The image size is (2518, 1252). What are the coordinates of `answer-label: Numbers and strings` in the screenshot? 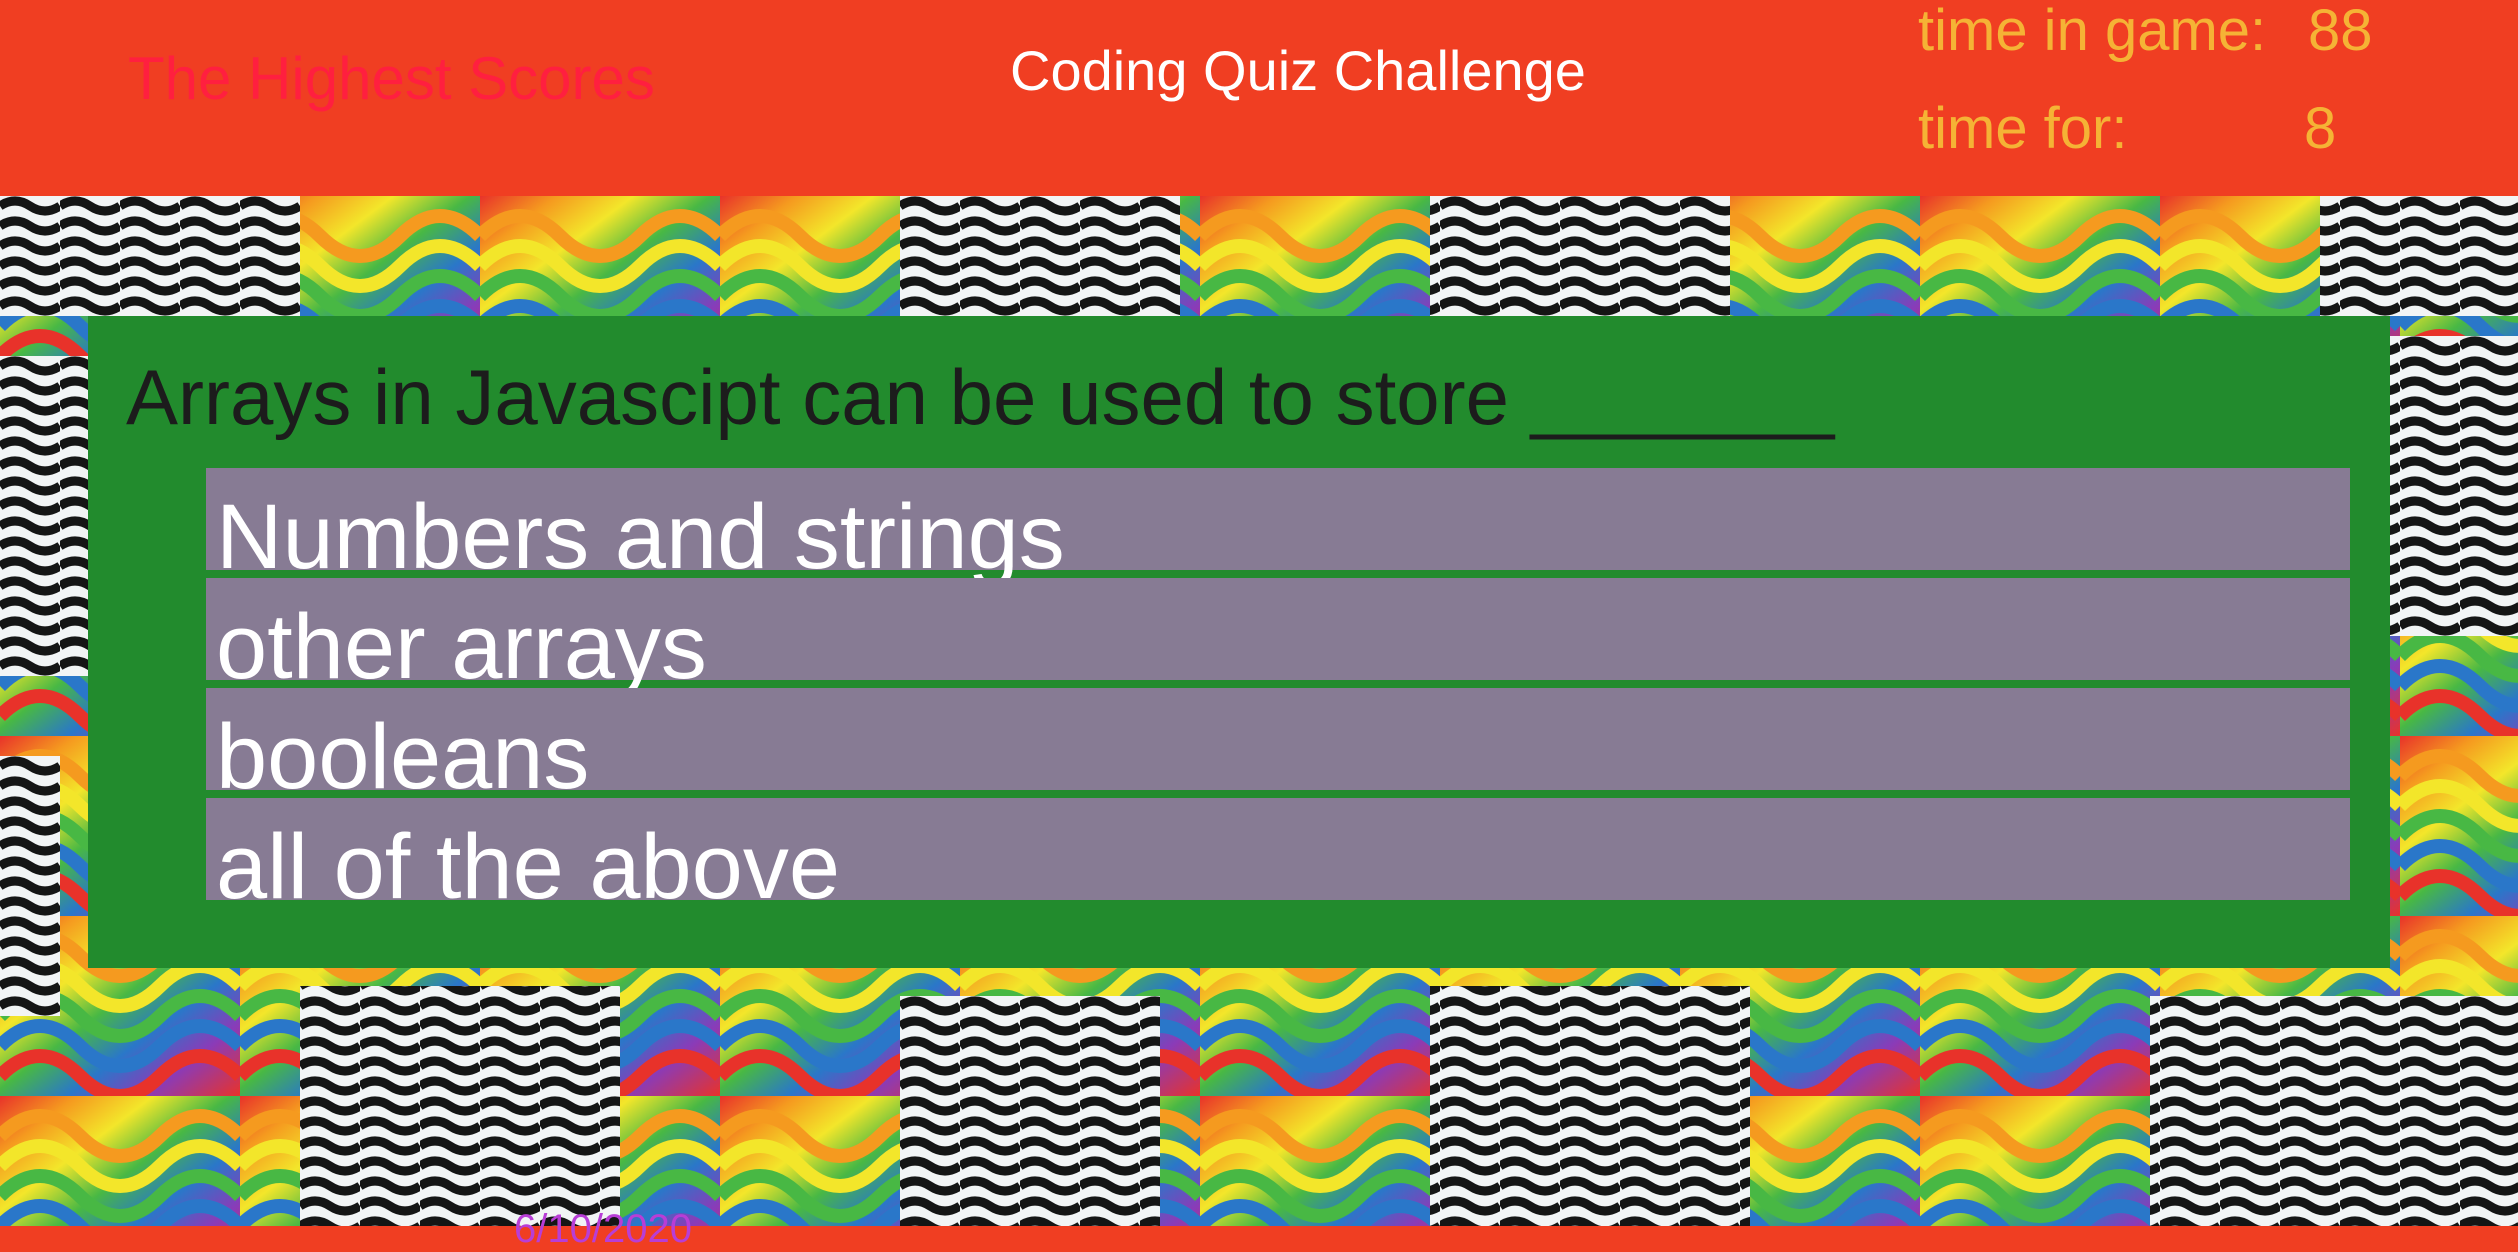 It's located at (640, 537).